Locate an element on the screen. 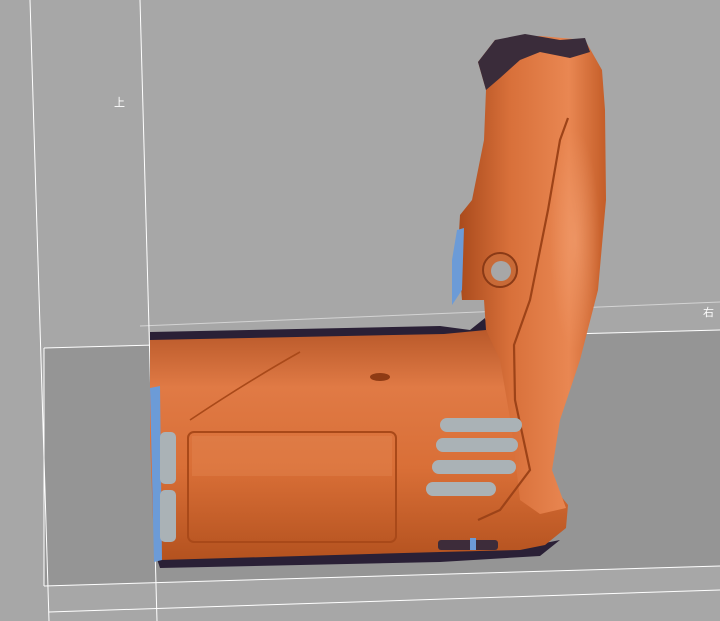 Image resolution: width=720 pixels, height=621 pixels. trigger-hole-inner is located at coordinates (501, 271).